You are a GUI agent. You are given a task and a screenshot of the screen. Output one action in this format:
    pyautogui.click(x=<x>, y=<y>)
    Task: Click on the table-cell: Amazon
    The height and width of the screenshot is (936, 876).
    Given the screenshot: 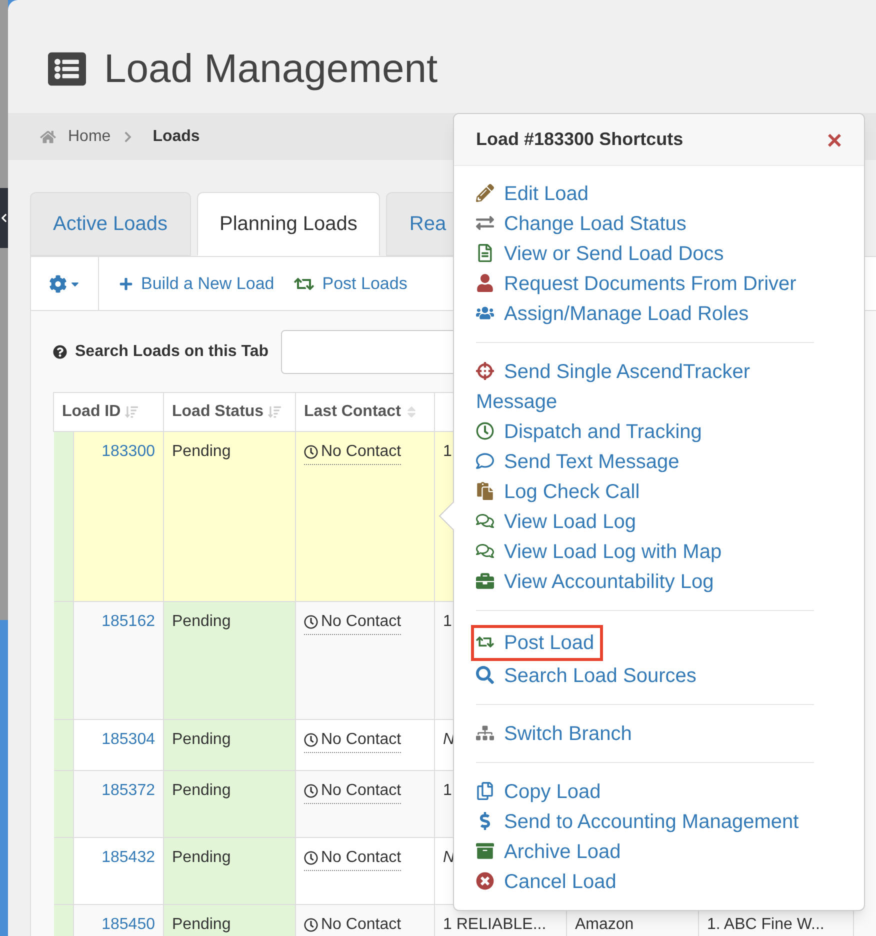 What is the action you would take?
    pyautogui.click(x=604, y=924)
    